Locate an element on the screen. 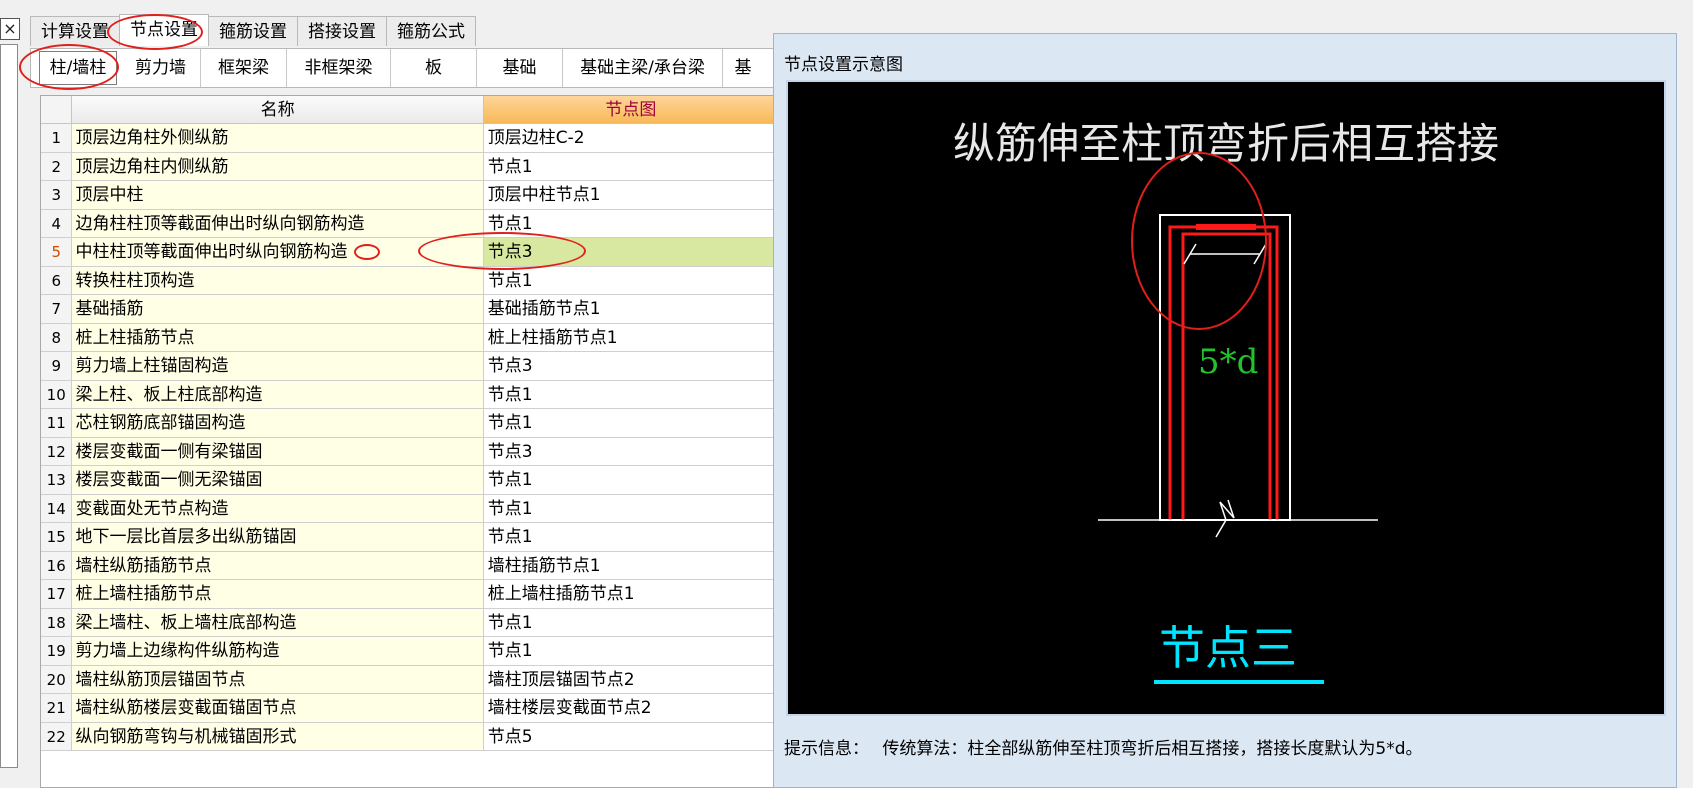 This screenshot has height=788, width=1693. table-row: 11 芯柱钢筋底部锚固构造 节点1 is located at coordinates (410, 423).